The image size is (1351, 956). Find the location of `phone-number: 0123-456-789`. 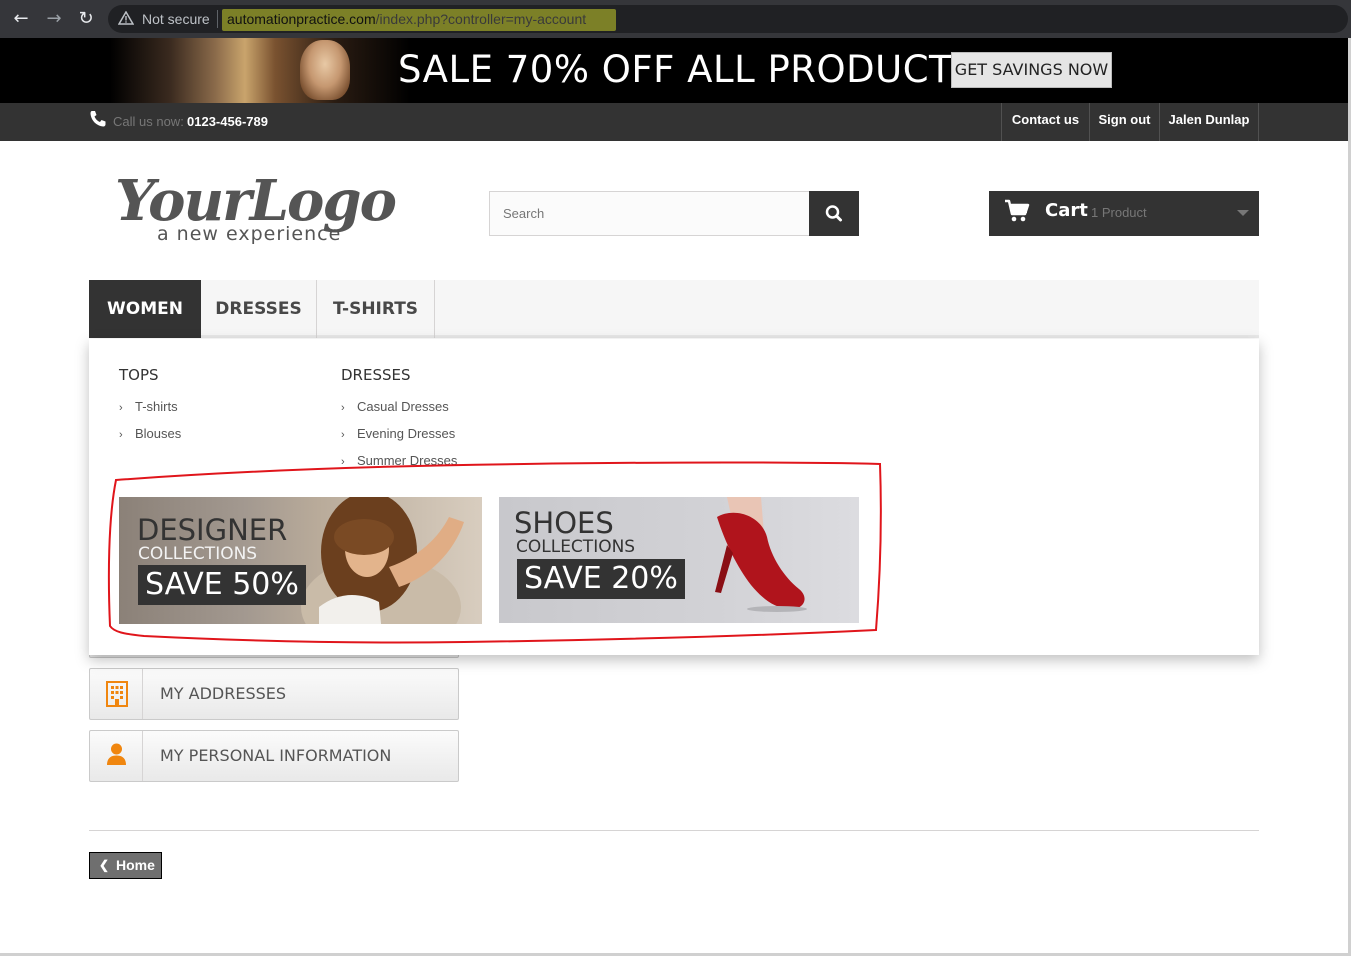

phone-number: 0123-456-789 is located at coordinates (227, 121).